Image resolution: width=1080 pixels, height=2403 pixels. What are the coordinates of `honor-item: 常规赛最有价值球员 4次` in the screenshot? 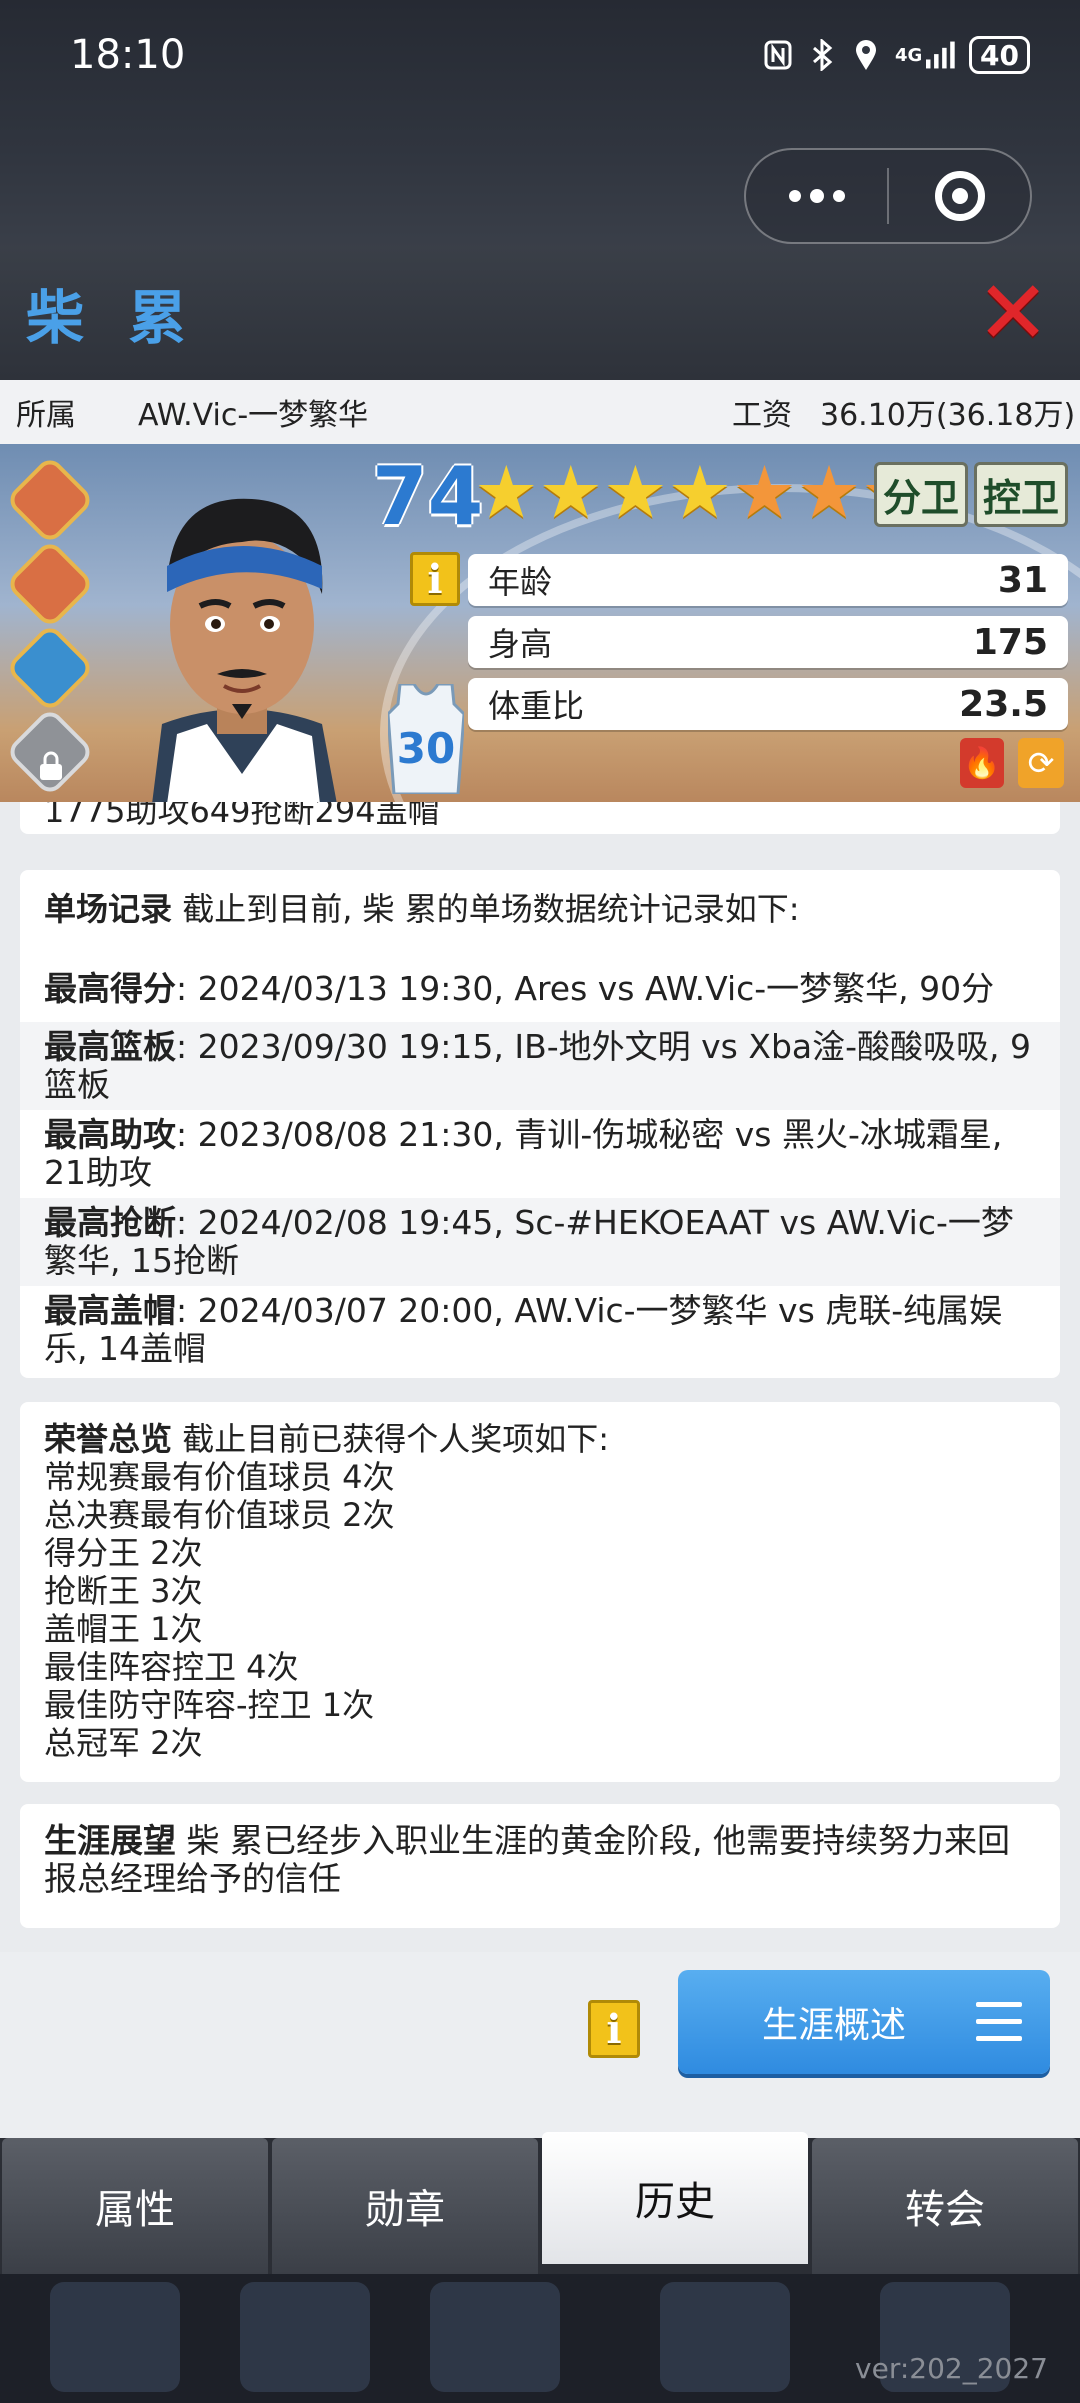 It's located at (219, 1477).